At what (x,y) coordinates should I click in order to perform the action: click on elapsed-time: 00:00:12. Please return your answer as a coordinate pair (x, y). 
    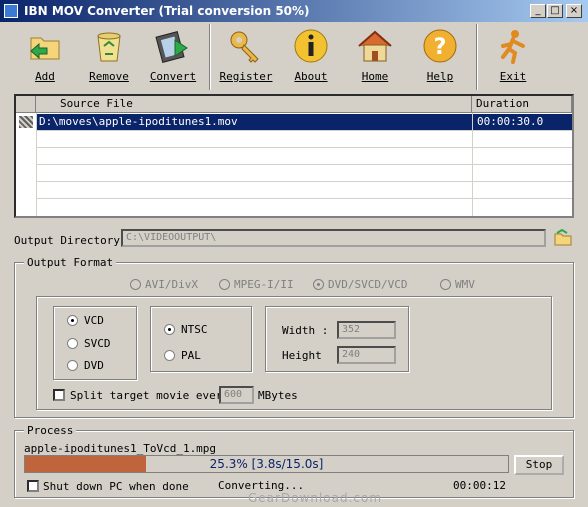
    Looking at the image, I should click on (479, 485).